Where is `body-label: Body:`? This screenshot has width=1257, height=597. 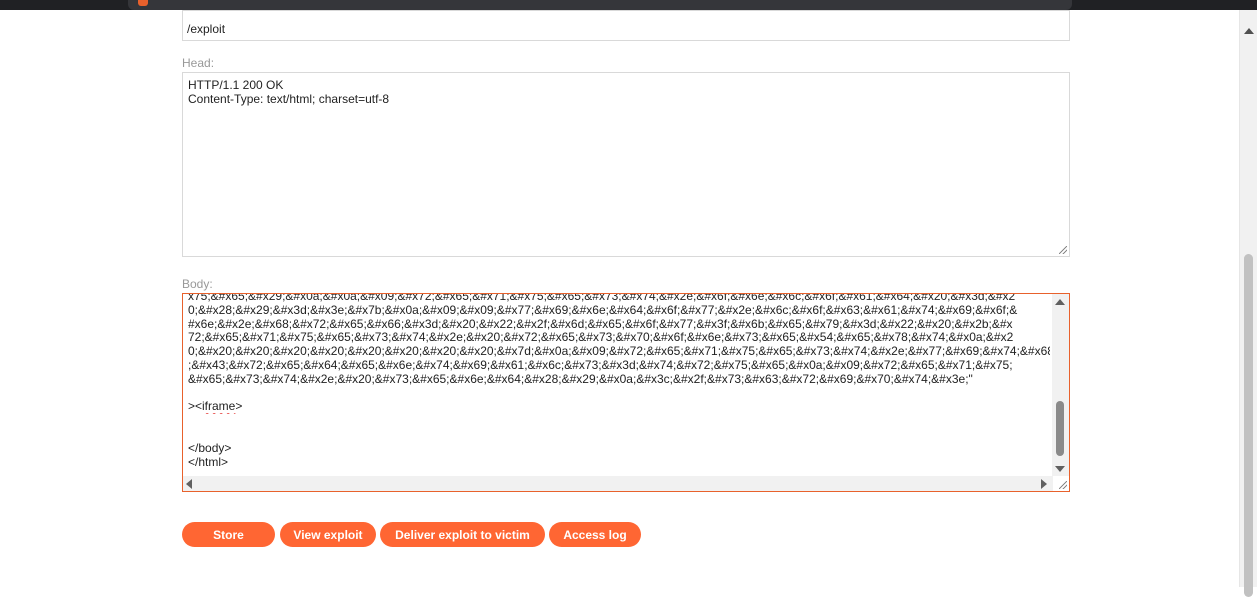
body-label: Body: is located at coordinates (197, 284).